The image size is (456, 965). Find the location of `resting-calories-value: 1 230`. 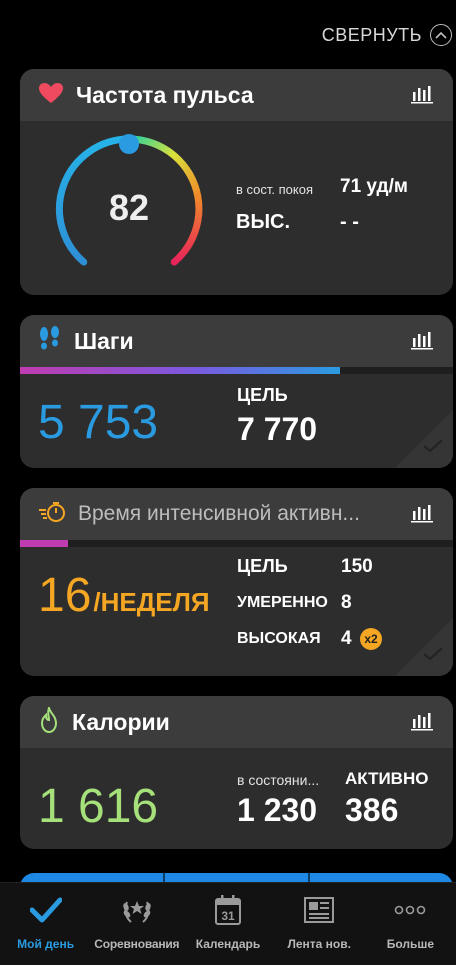

resting-calories-value: 1 230 is located at coordinates (277, 810).